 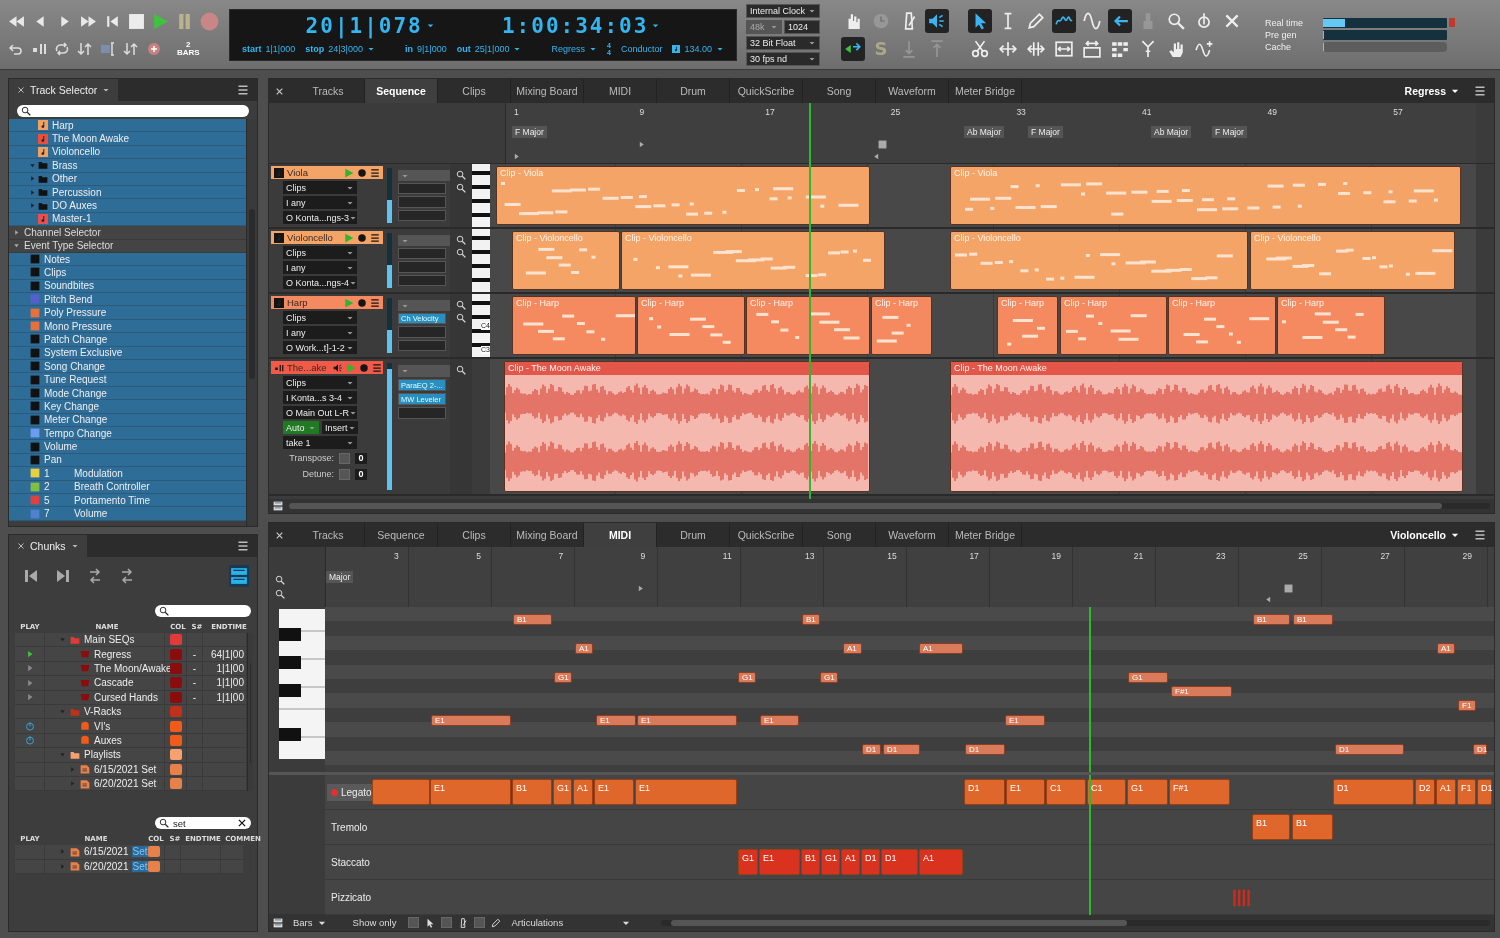 What do you see at coordinates (320, 347) in the screenshot?
I see `output-dropdown: O Work...t]-1-2` at bounding box center [320, 347].